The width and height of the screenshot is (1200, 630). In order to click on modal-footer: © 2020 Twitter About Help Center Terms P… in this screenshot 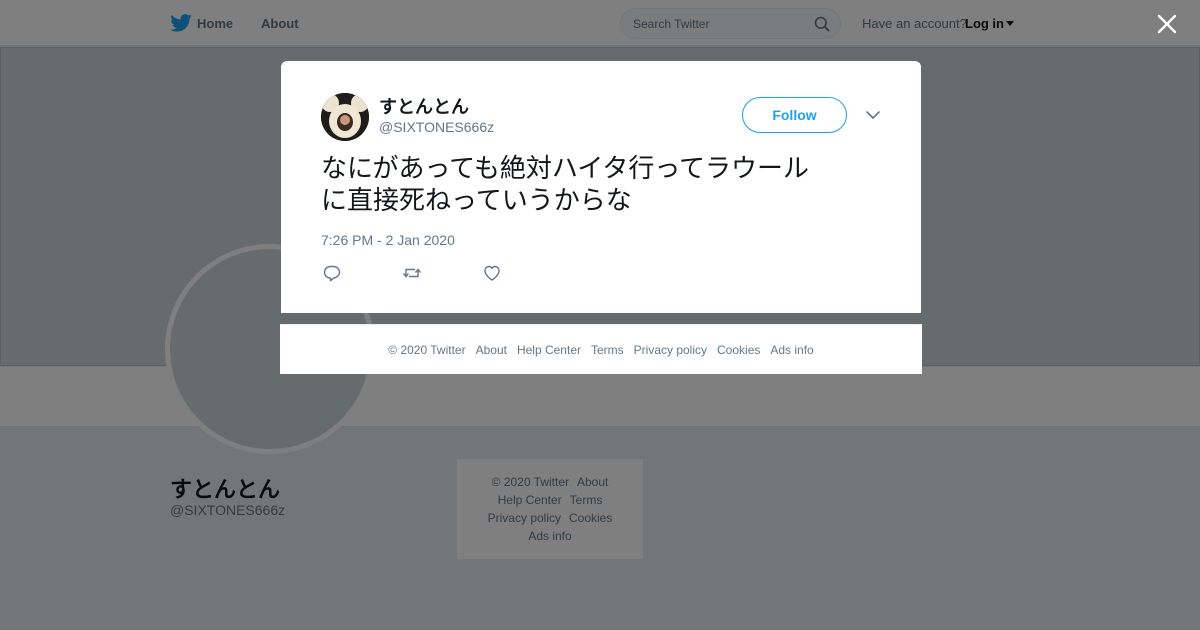, I will do `click(601, 349)`.